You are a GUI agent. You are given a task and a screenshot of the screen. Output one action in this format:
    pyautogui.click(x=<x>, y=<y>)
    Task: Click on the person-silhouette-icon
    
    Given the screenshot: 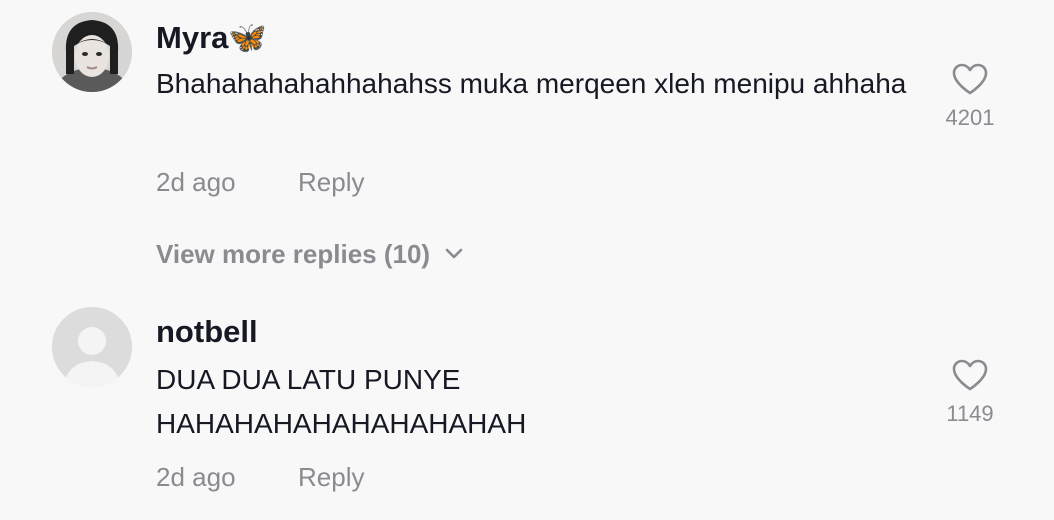 What is the action you would take?
    pyautogui.click(x=92, y=347)
    